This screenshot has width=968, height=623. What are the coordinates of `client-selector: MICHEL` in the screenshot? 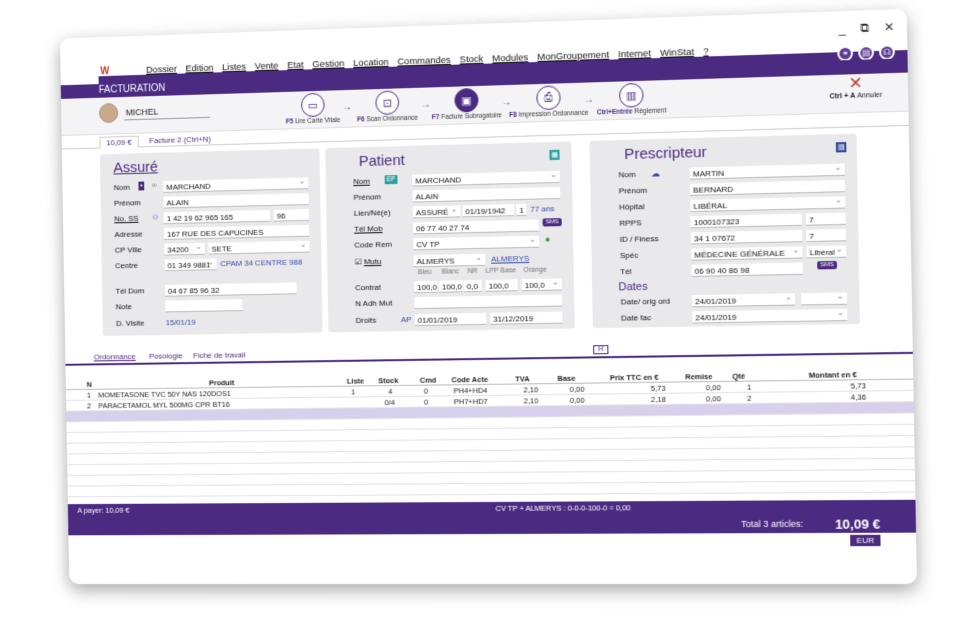 It's located at (154, 112).